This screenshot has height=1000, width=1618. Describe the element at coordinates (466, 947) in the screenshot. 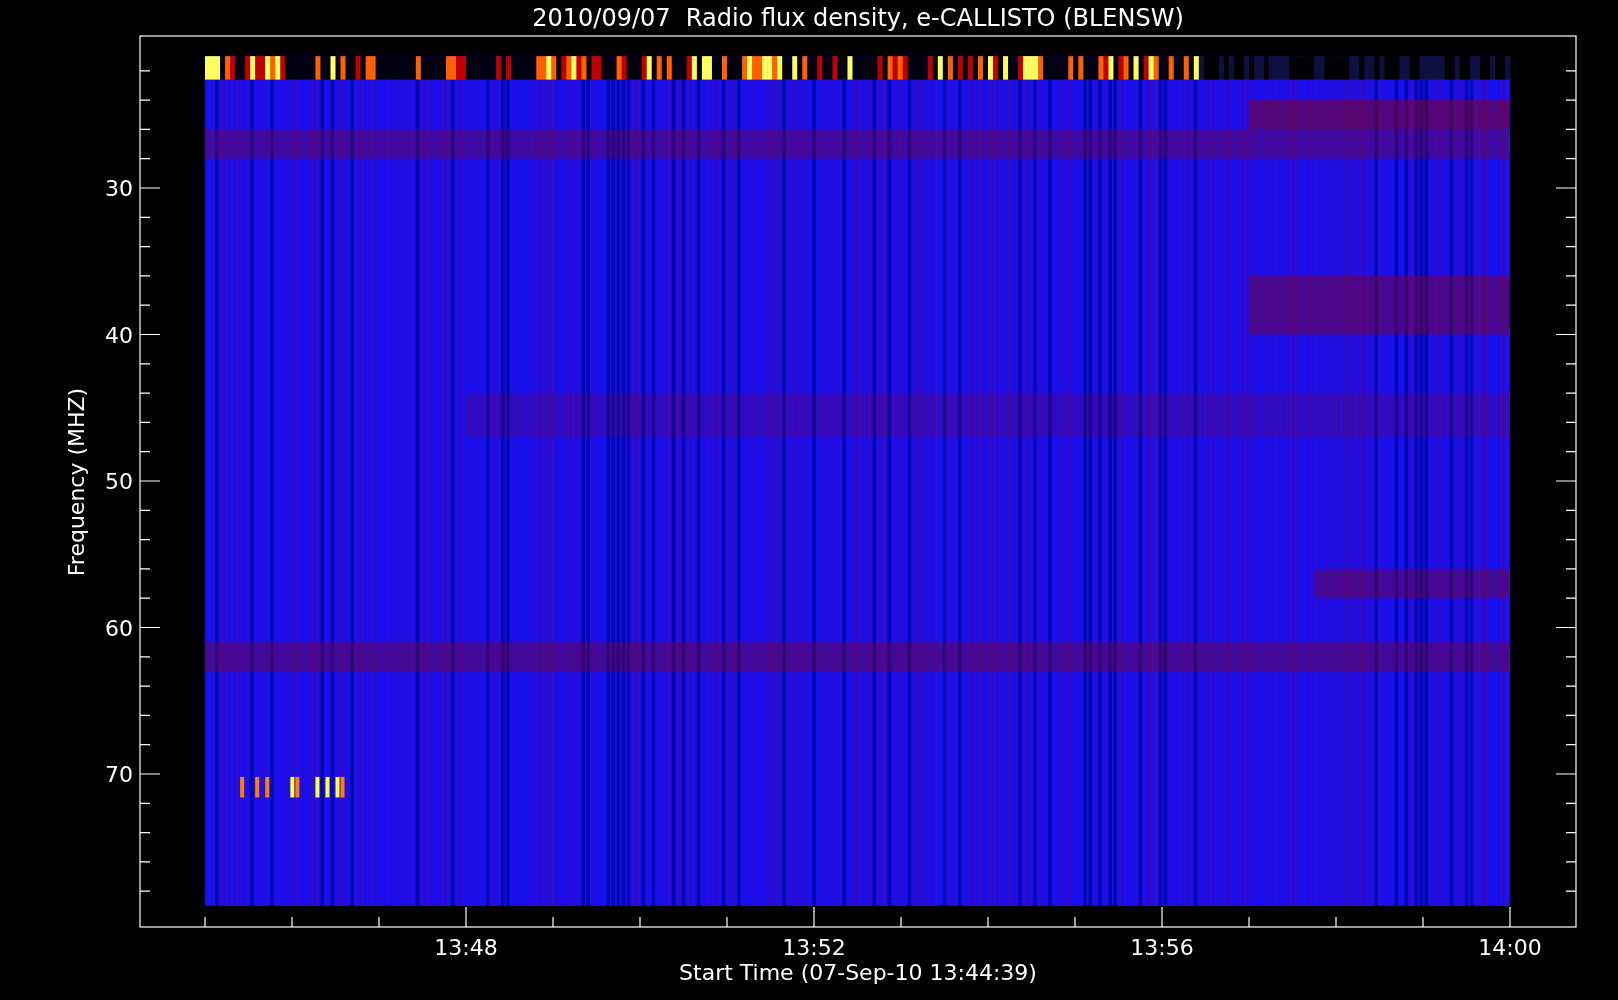

I see `tick-label: 13:48` at that location.